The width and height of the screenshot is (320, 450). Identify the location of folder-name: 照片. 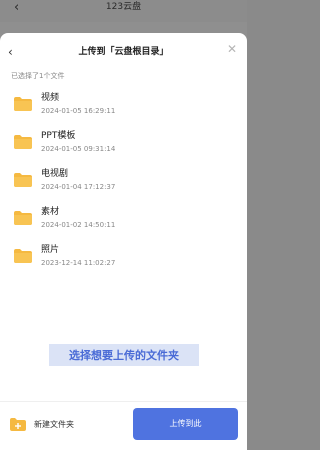
(50, 250).